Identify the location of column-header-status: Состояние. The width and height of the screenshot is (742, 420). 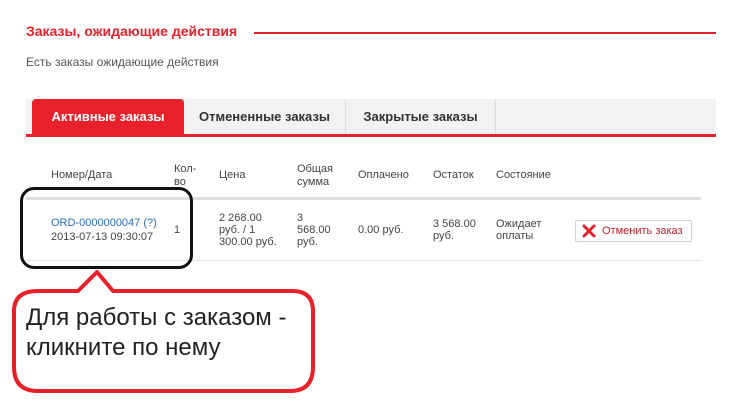
(523, 175).